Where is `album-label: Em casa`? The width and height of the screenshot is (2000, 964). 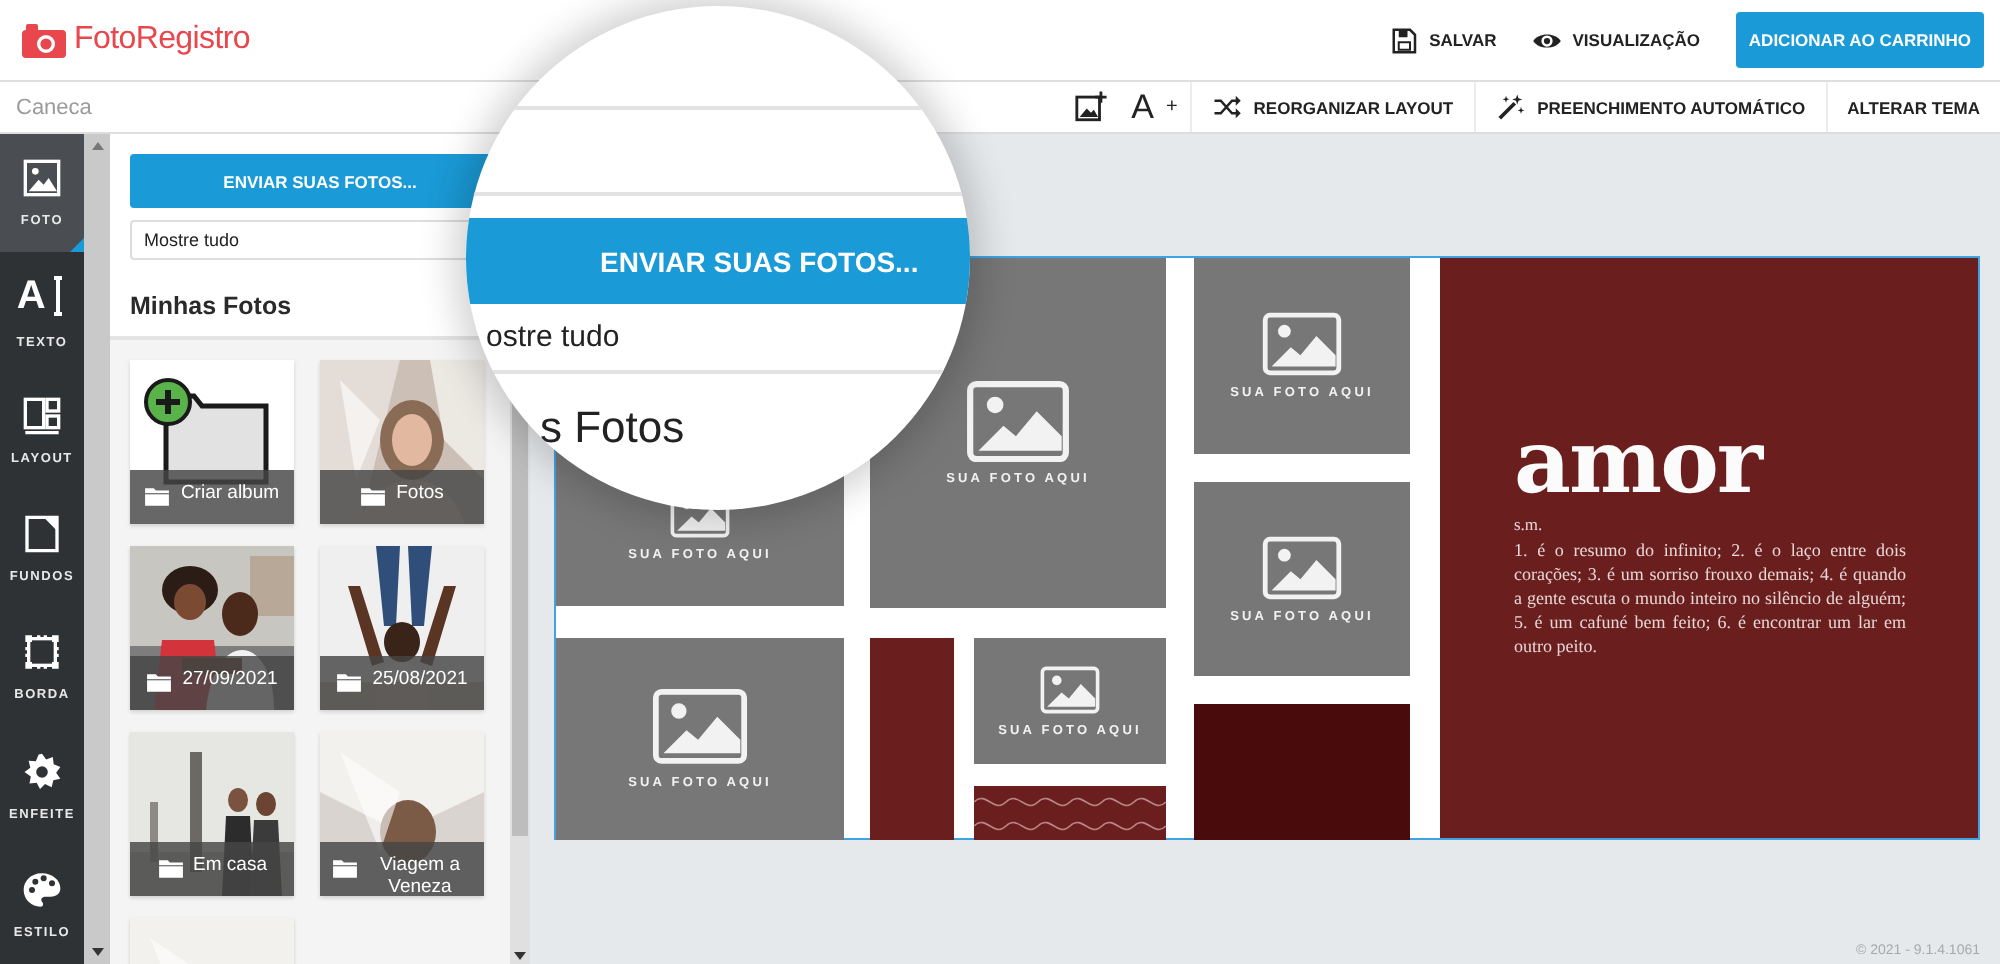
album-label: Em casa is located at coordinates (230, 866).